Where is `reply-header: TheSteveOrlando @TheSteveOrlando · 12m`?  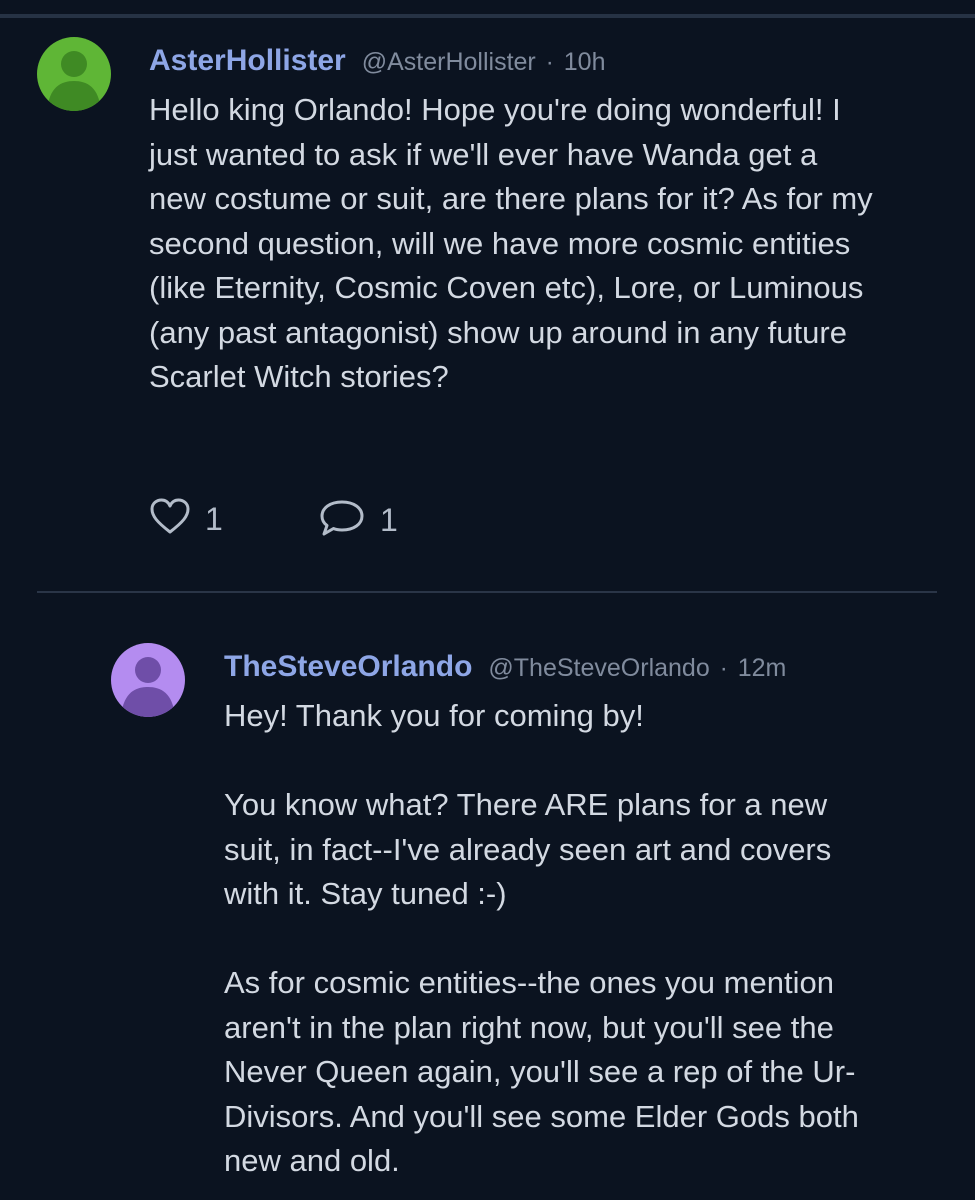 reply-header: TheSteveOrlando @TheSteveOrlando · 12m is located at coordinates (505, 667).